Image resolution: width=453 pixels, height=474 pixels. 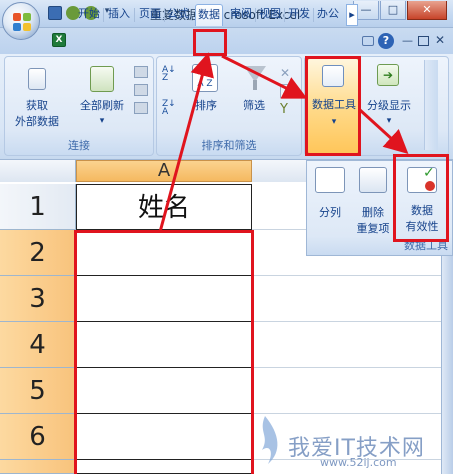 What do you see at coordinates (299, 15) in the screenshot?
I see `tab-developer: 开发` at bounding box center [299, 15].